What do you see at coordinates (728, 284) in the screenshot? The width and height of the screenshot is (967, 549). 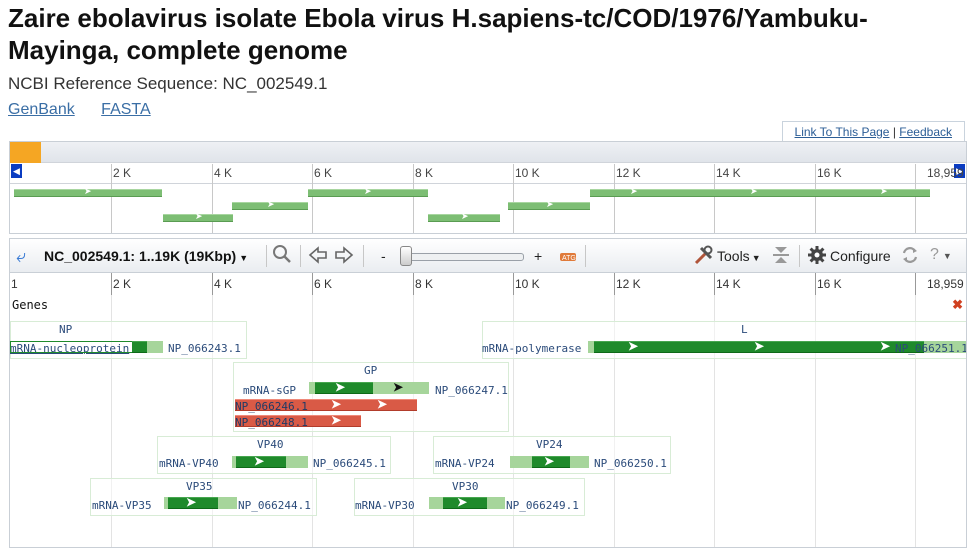 I see `ruler-tick-label: 14 K` at bounding box center [728, 284].